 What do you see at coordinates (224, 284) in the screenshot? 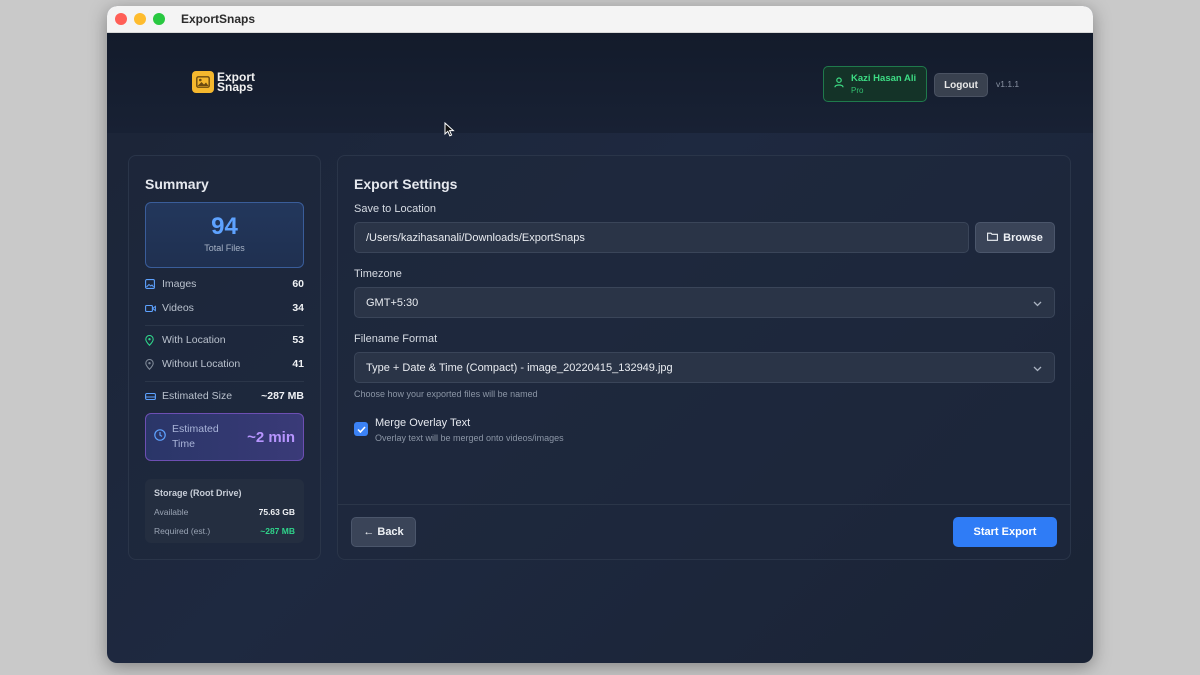
I see `stat-images: Images 60` at bounding box center [224, 284].